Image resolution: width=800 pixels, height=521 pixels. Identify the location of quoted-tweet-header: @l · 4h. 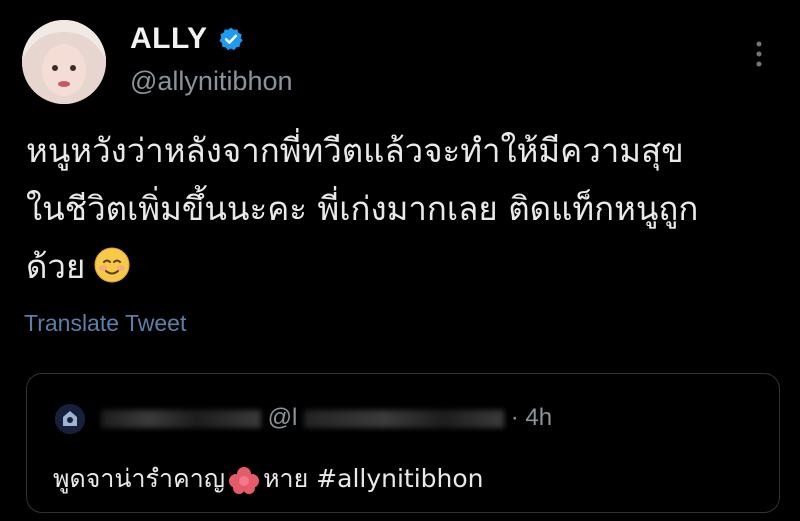
(326, 418).